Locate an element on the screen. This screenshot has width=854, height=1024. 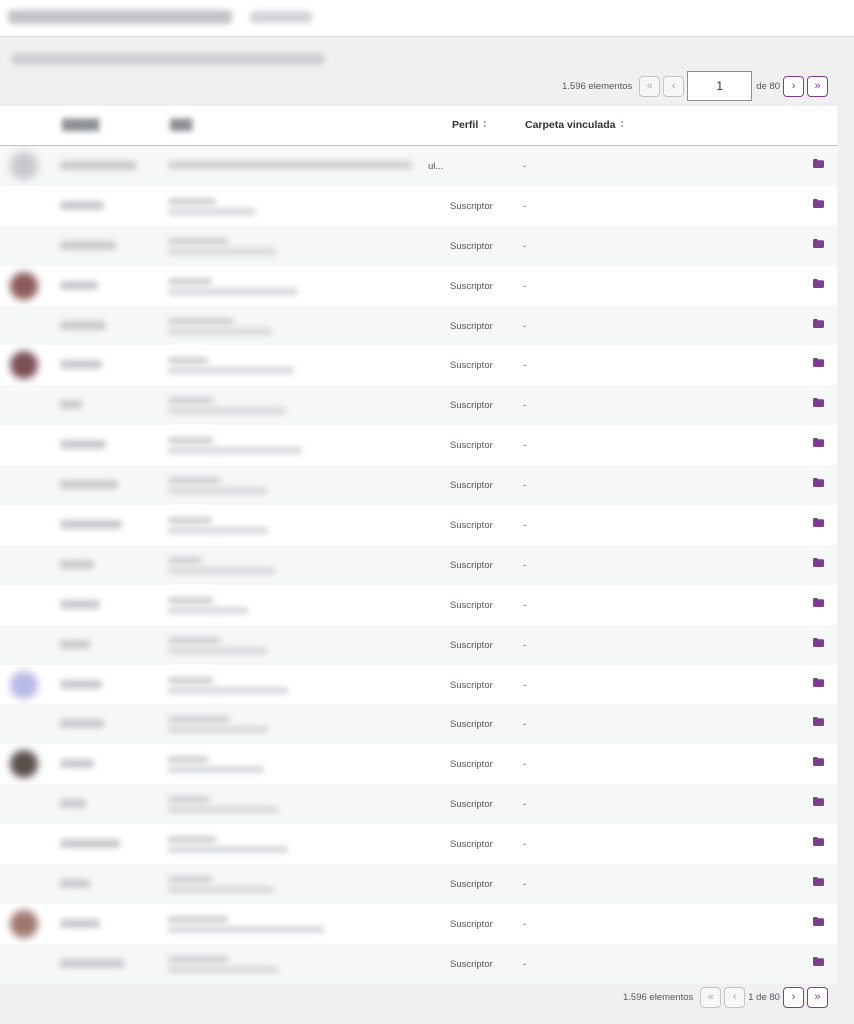
col-perfil-header: Perfil ▲ ▼ is located at coordinates (469, 125).